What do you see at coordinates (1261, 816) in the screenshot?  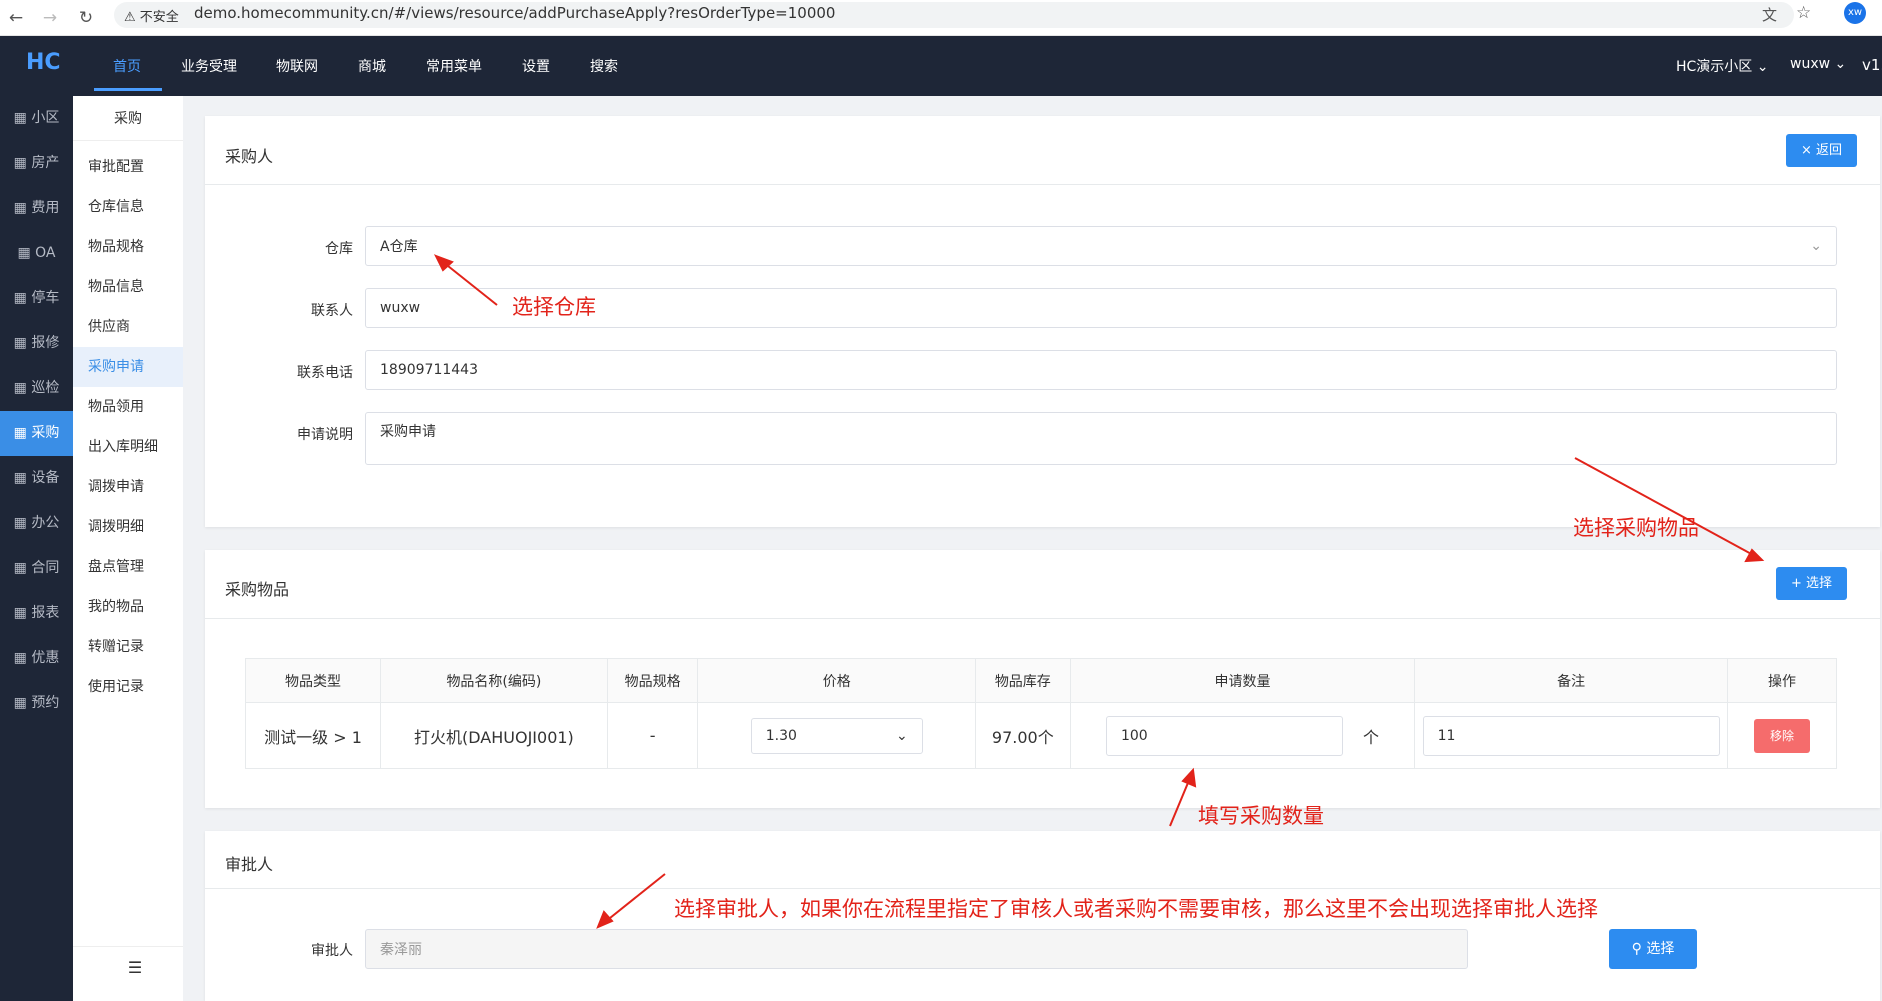 I see `annotation-quantity: 填写采购数量` at bounding box center [1261, 816].